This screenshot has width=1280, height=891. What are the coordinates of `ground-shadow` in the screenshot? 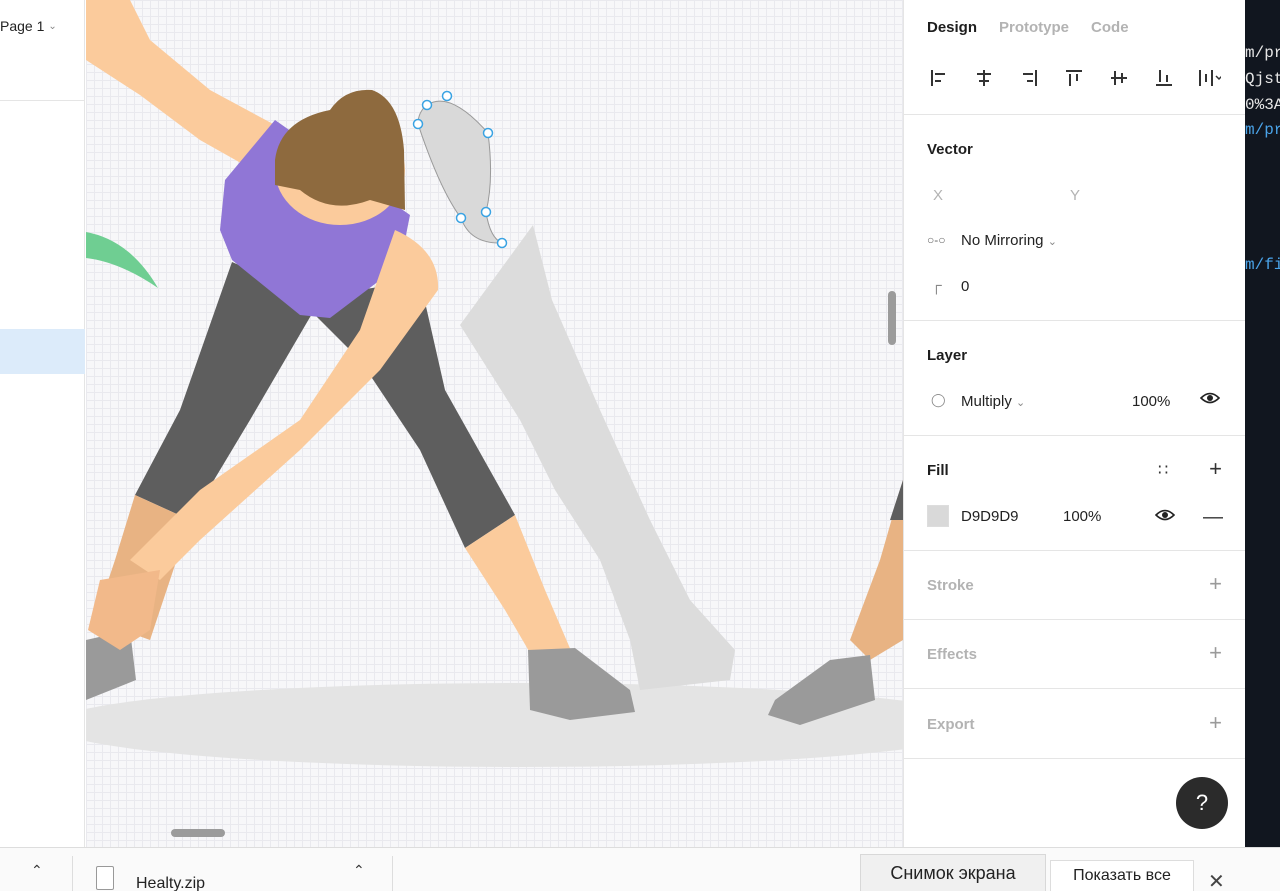 It's located at (494, 725).